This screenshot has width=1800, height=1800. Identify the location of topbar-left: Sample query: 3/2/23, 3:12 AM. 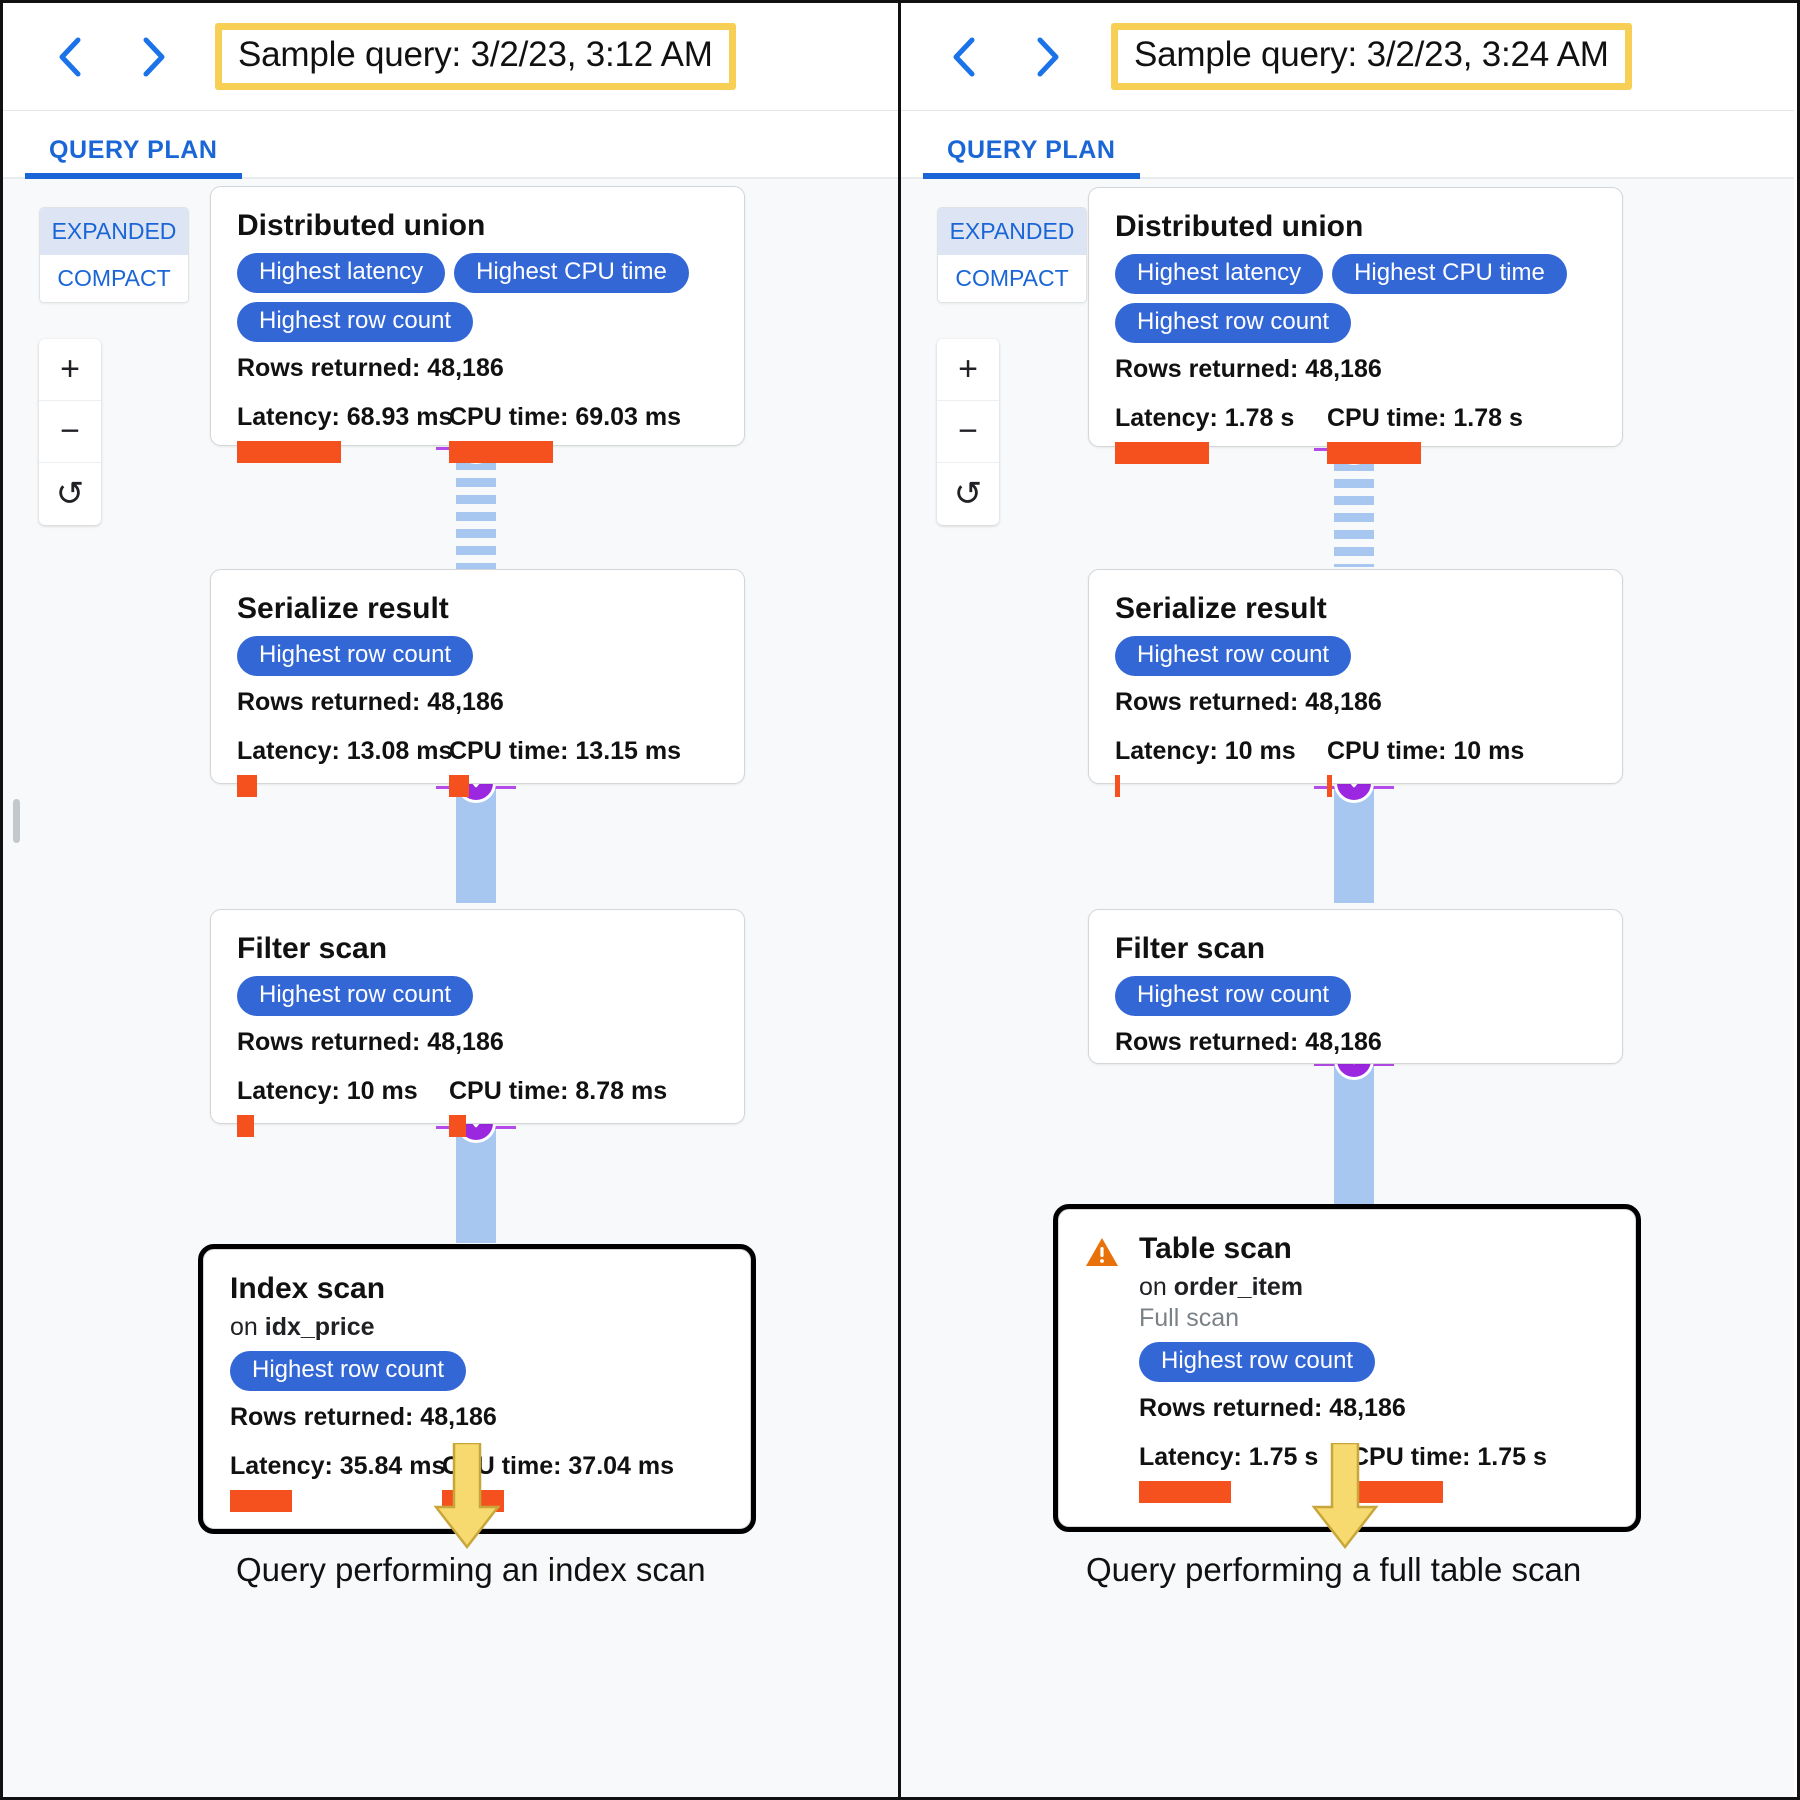
(450, 57).